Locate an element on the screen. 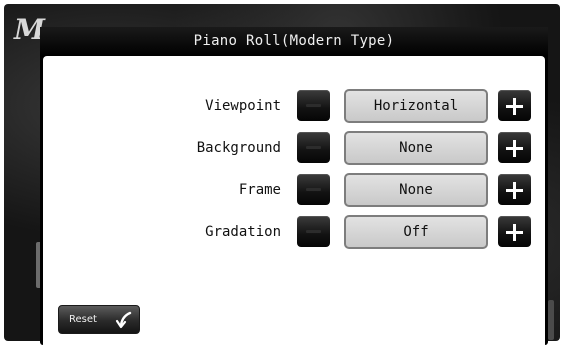  undo-arrow-icon is located at coordinates (123, 320).